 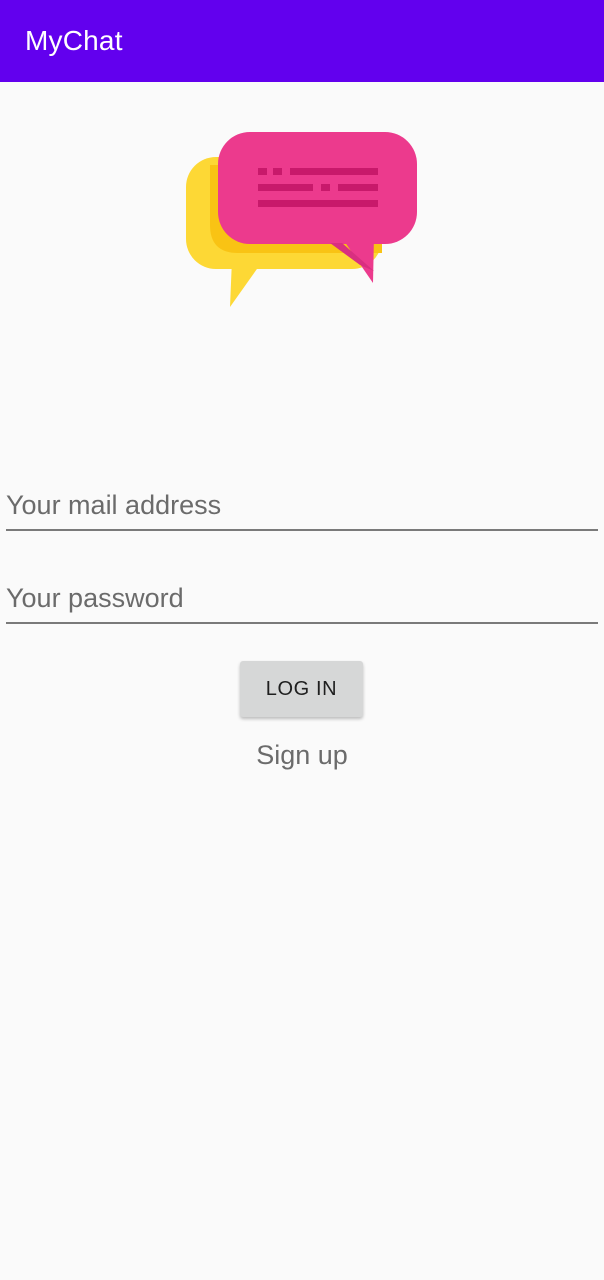 What do you see at coordinates (302, 41) in the screenshot?
I see `app-bar: MyChat` at bounding box center [302, 41].